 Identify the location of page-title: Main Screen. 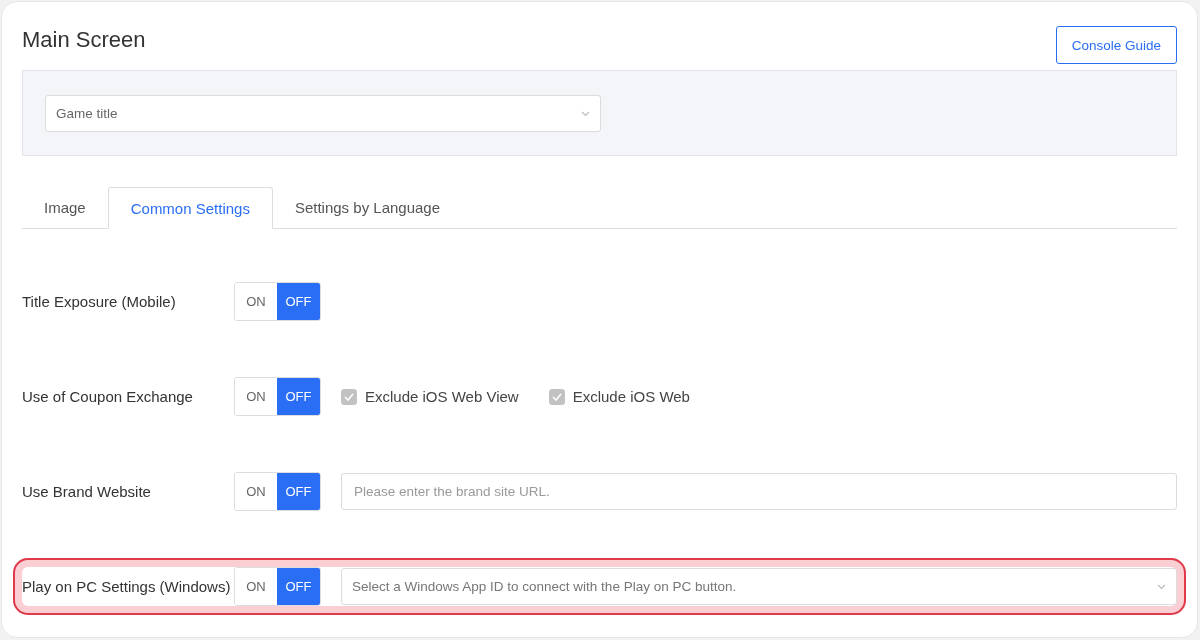
(84, 40).